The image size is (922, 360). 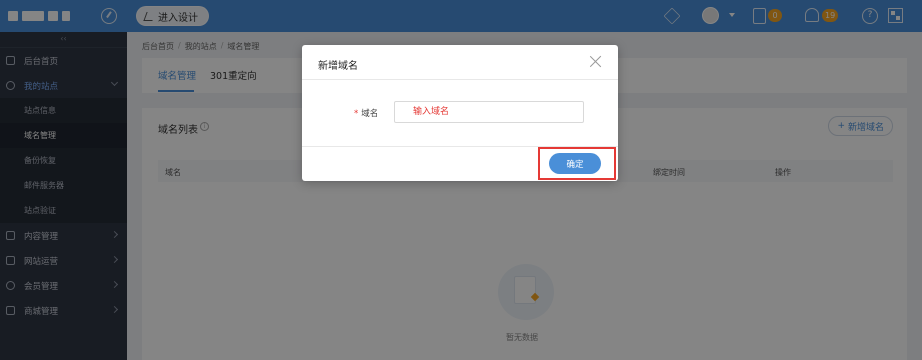 I want to click on add-domain-dialog: 新增域名 *域名 确定, so click(x=460, y=113).